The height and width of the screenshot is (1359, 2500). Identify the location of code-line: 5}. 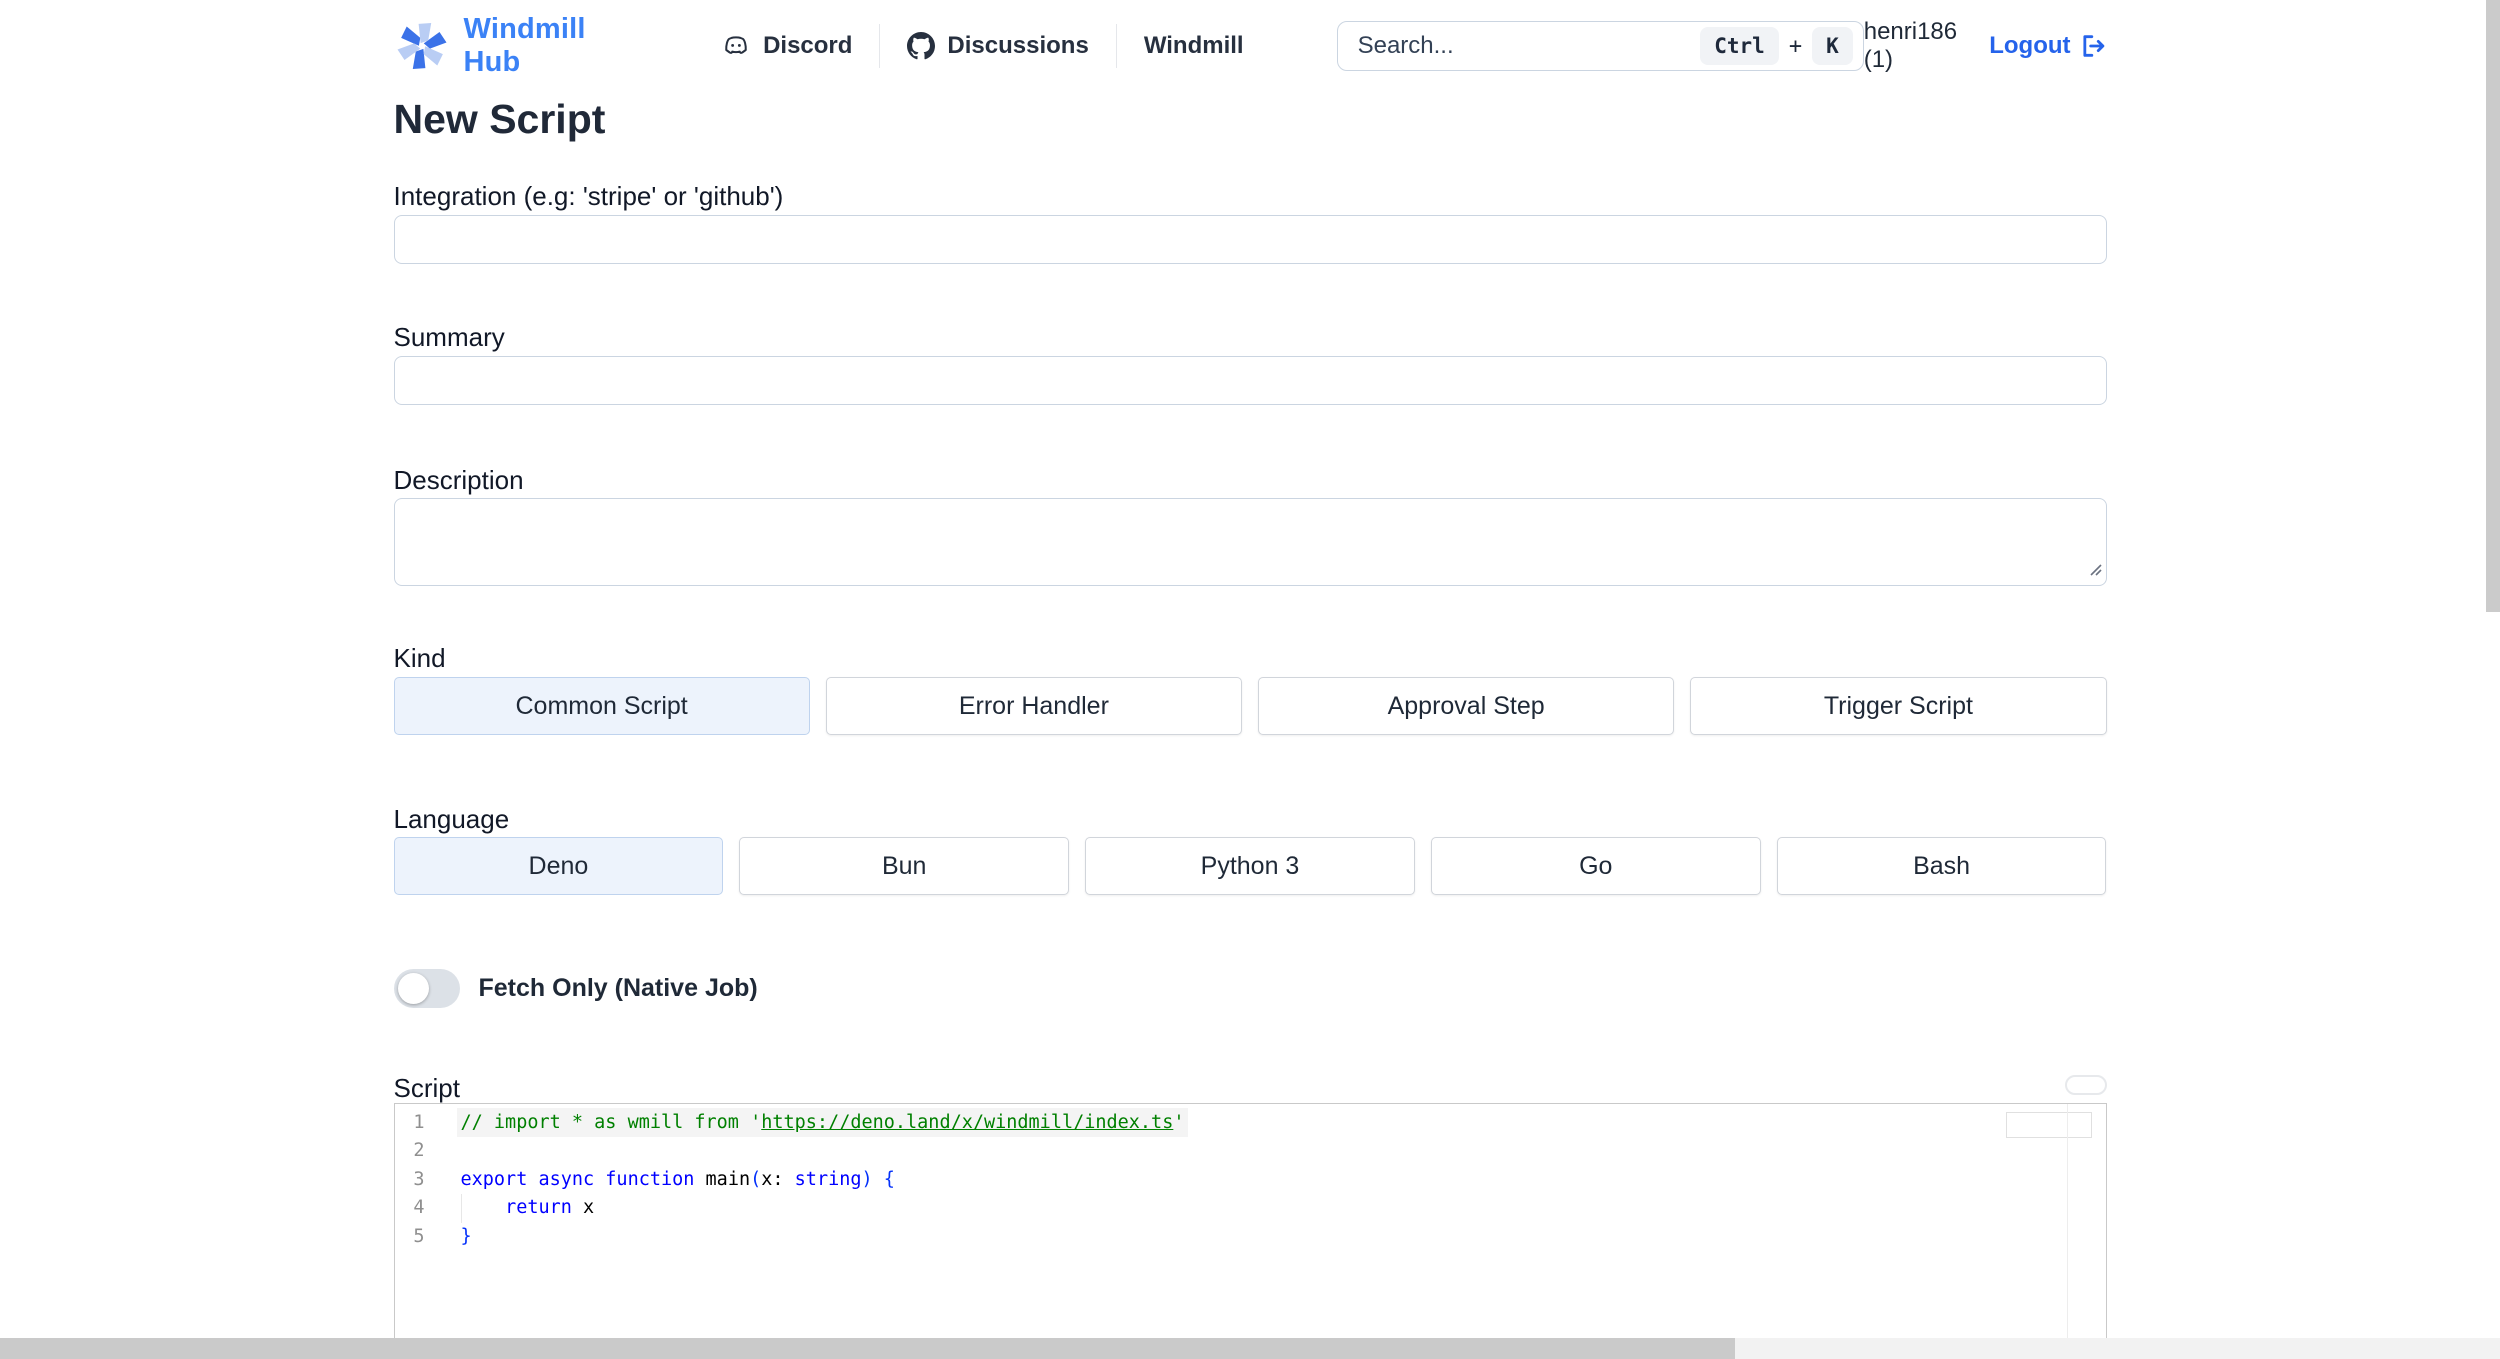
(1250, 1237).